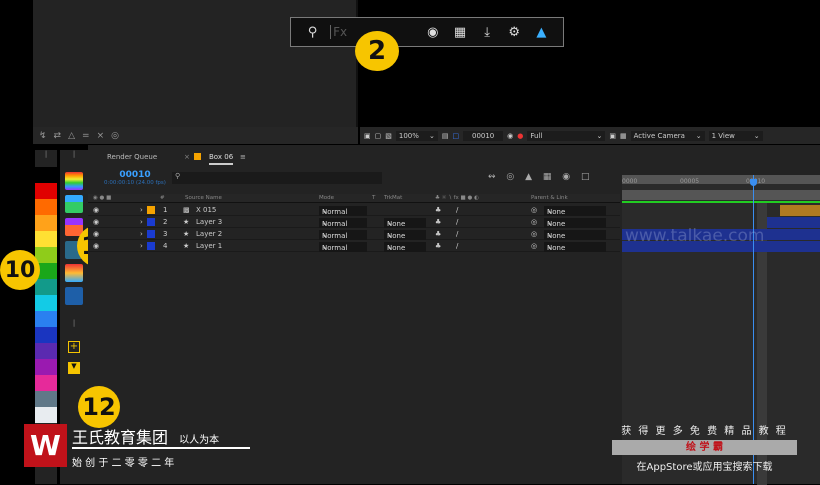  I want to click on layer-search-input: ⚲, so click(277, 178).